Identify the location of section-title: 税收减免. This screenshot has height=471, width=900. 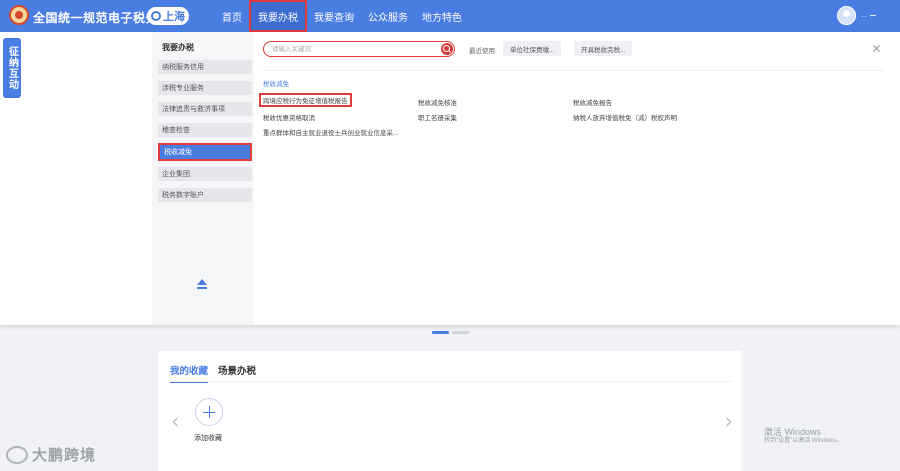
(276, 84).